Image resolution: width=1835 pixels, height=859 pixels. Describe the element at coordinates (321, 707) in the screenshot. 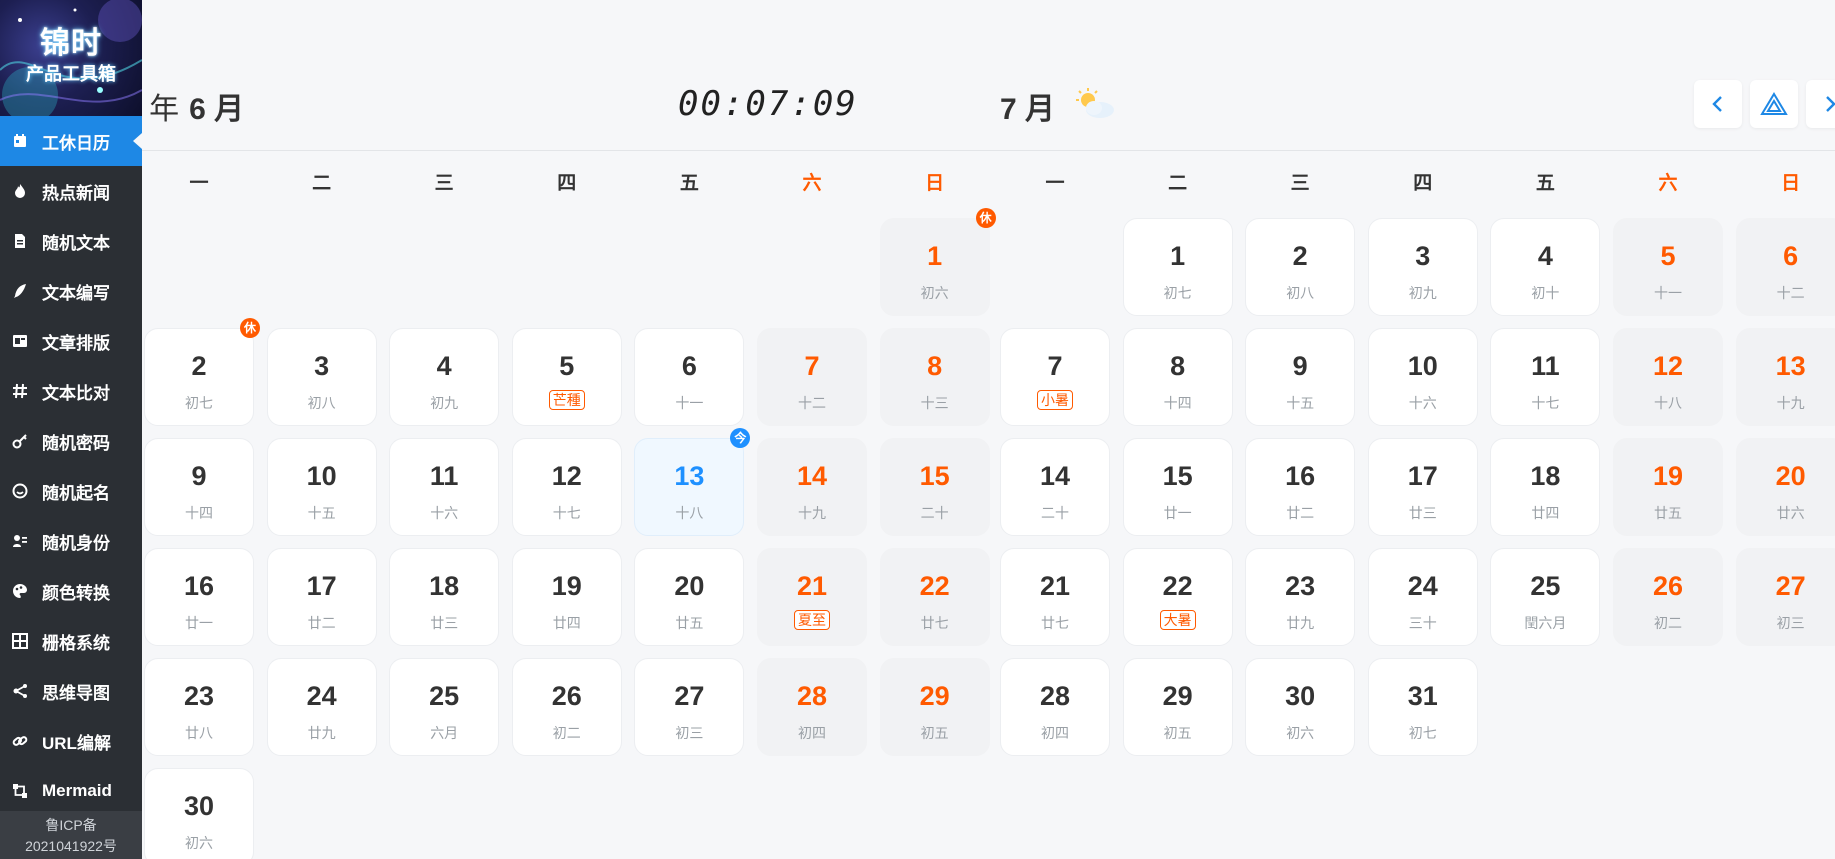

I see `day-cell: 24 廿九` at that location.